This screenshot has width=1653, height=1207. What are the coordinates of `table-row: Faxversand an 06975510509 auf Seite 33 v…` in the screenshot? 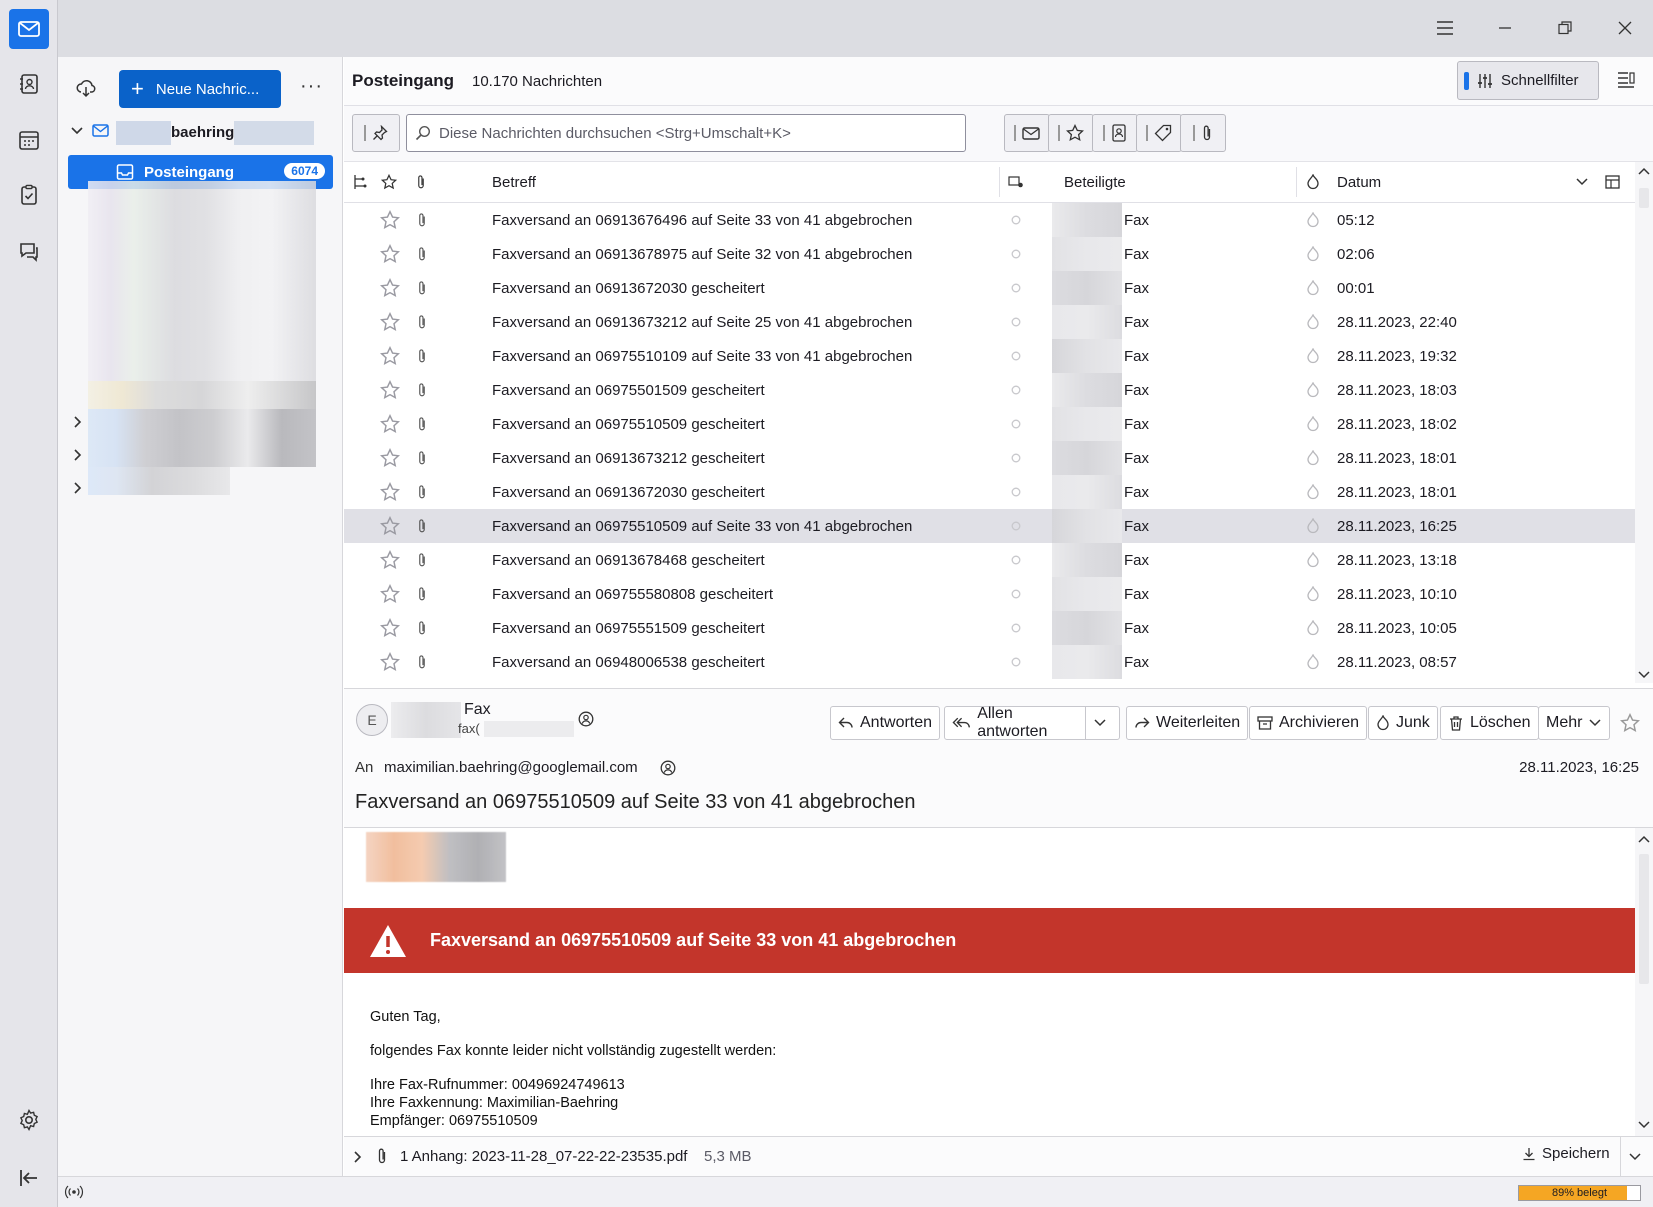 It's located at (989, 526).